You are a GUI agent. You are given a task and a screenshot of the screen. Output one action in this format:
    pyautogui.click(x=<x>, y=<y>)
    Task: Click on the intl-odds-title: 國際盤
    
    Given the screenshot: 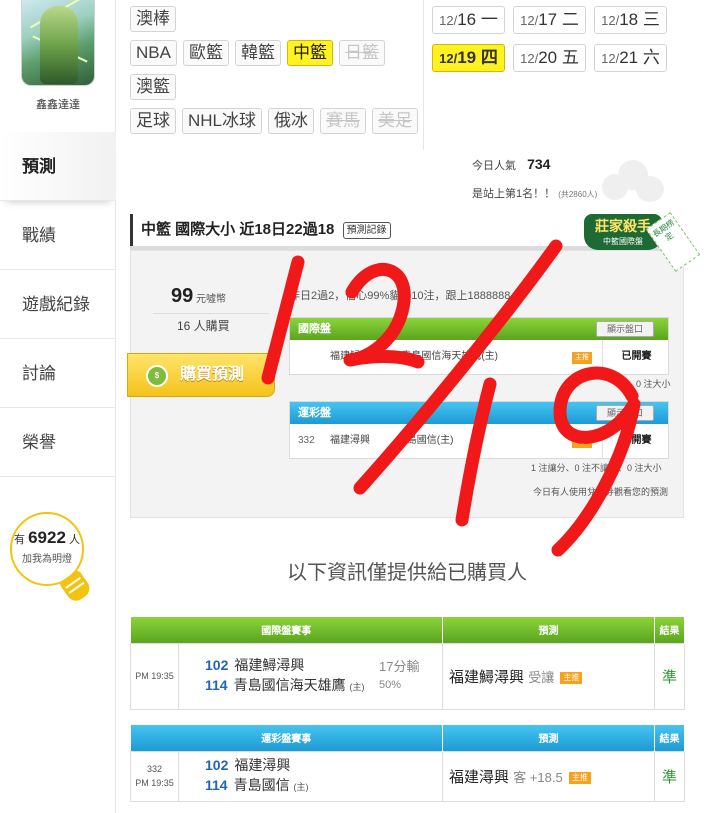 What is the action you would take?
    pyautogui.click(x=314, y=329)
    